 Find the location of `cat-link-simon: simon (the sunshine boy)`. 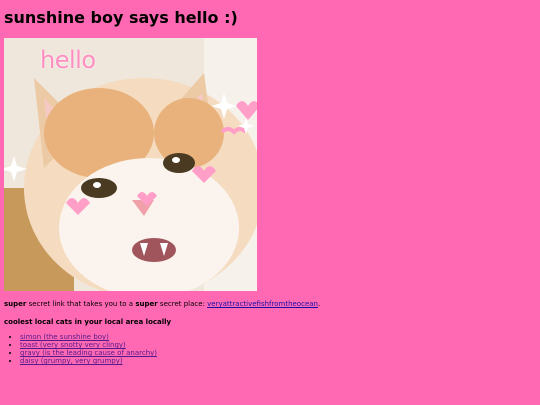

cat-link-simon: simon (the sunshine boy) is located at coordinates (64, 337).